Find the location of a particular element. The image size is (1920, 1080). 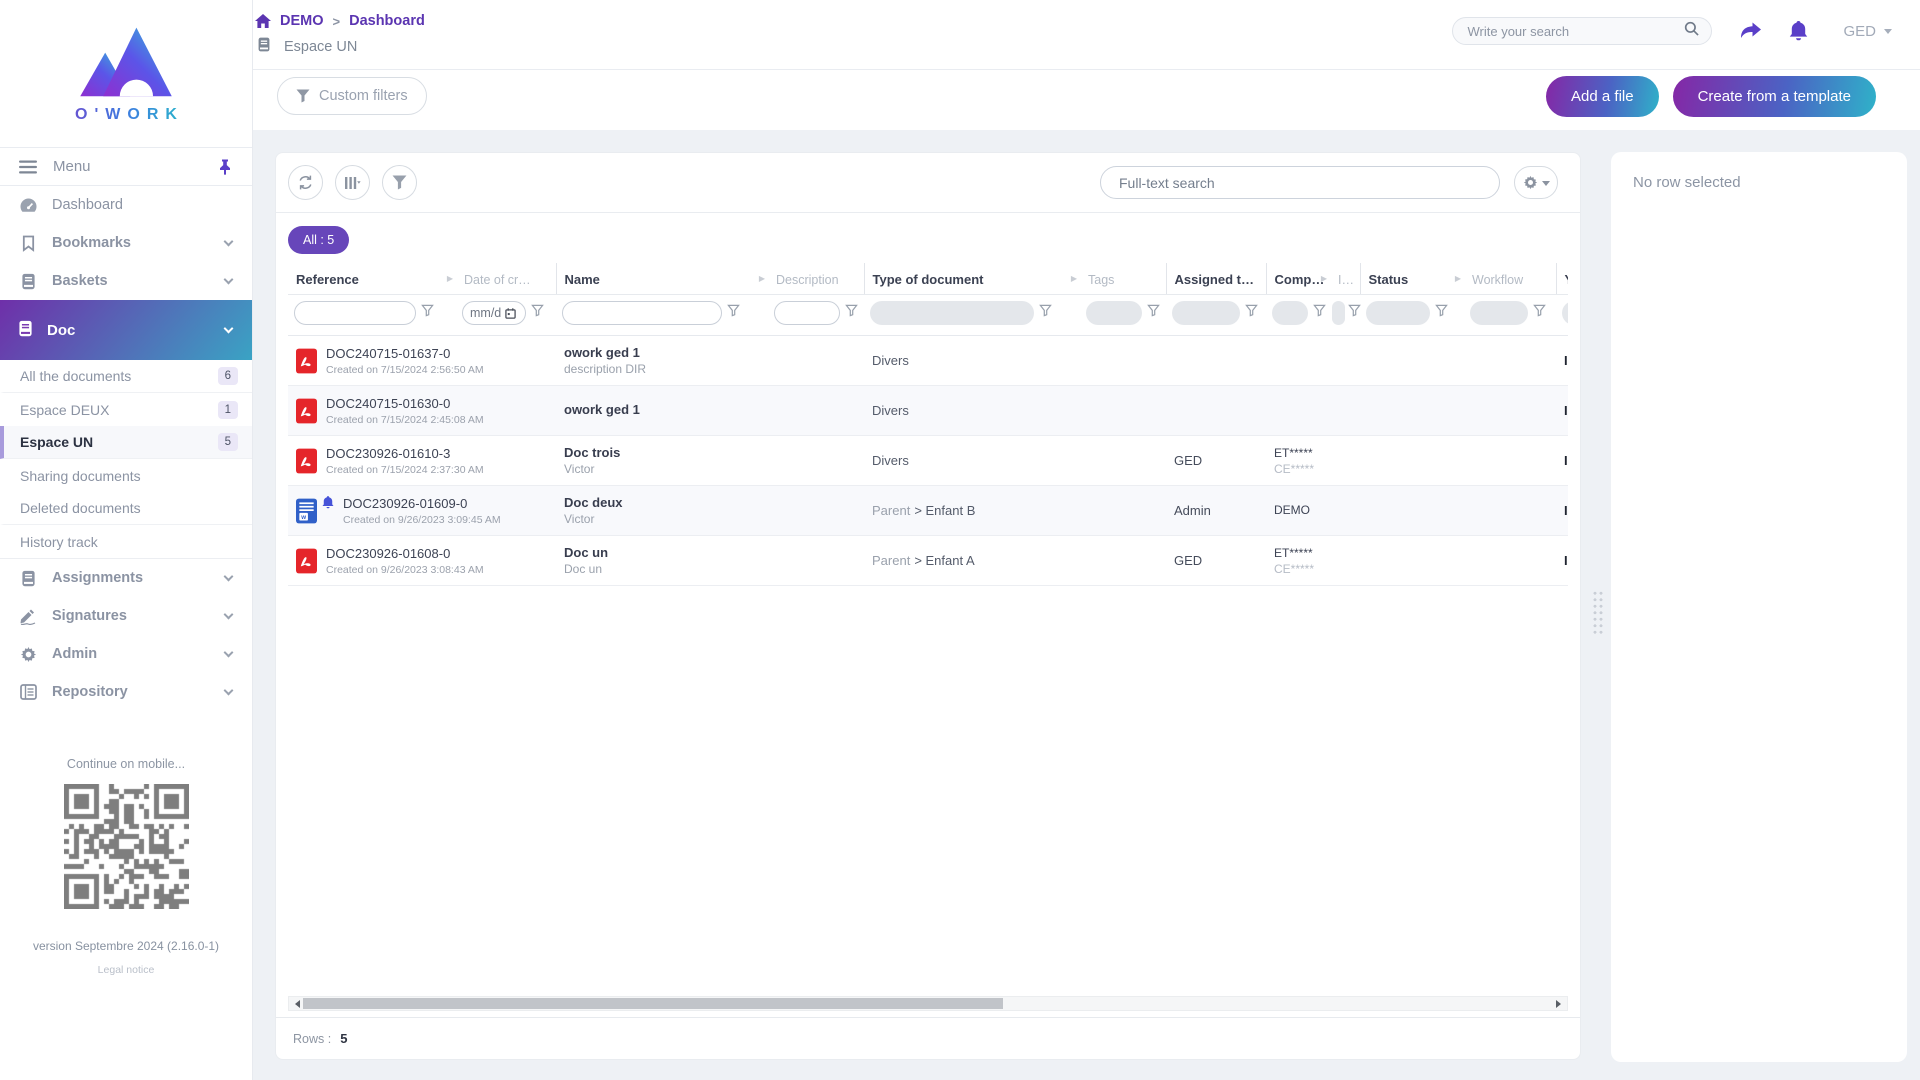

chevron-down-icon is located at coordinates (228, 241).